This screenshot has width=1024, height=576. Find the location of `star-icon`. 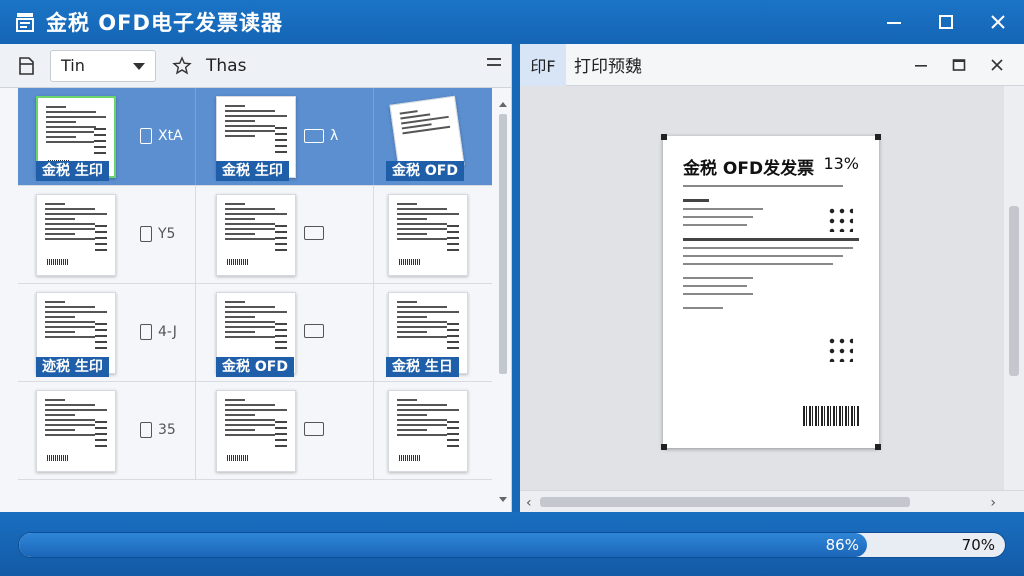

star-icon is located at coordinates (182, 66).